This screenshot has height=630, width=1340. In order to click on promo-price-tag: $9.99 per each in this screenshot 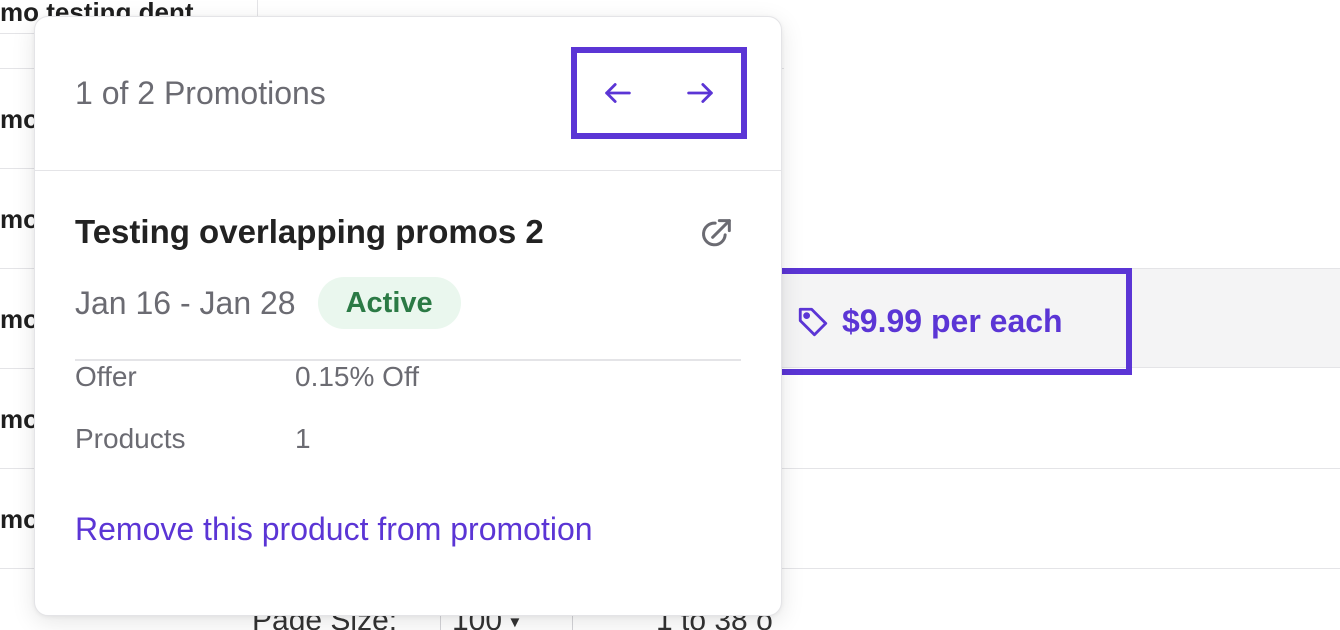, I will do `click(954, 321)`.